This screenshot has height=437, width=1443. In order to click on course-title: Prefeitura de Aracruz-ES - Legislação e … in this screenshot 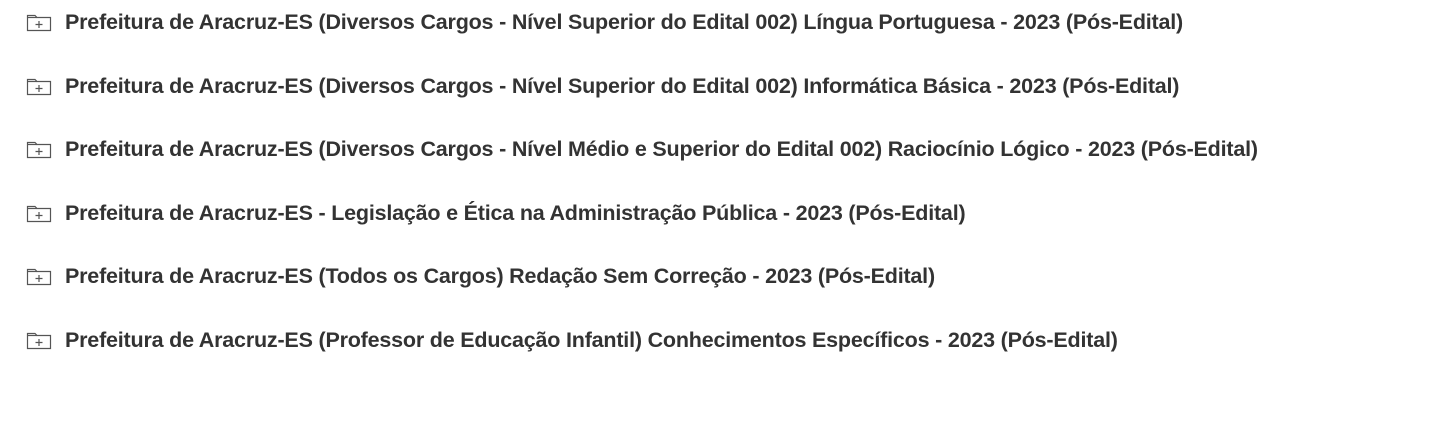, I will do `click(515, 213)`.